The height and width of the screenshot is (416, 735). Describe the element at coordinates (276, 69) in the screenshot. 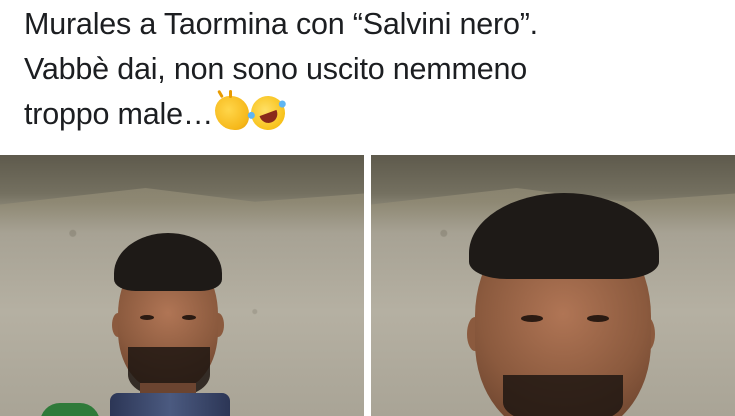

I see `post-text-line-2: Vabbè dai, non sono uscito nemmeno` at that location.